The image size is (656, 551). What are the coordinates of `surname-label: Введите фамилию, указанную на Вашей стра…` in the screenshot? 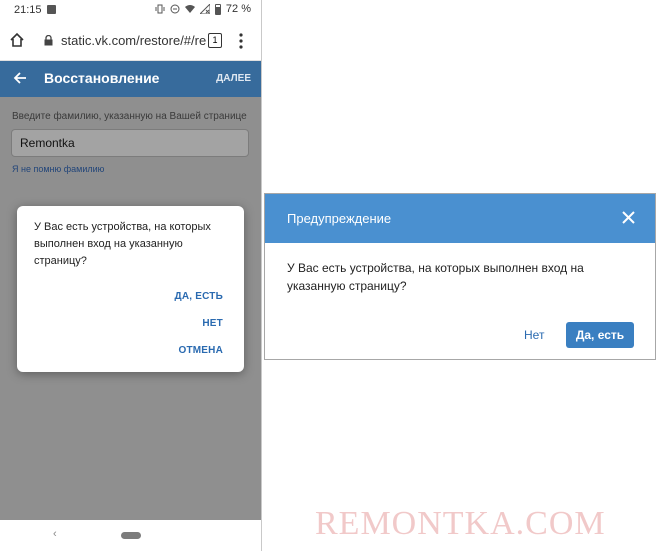 It's located at (129, 116).